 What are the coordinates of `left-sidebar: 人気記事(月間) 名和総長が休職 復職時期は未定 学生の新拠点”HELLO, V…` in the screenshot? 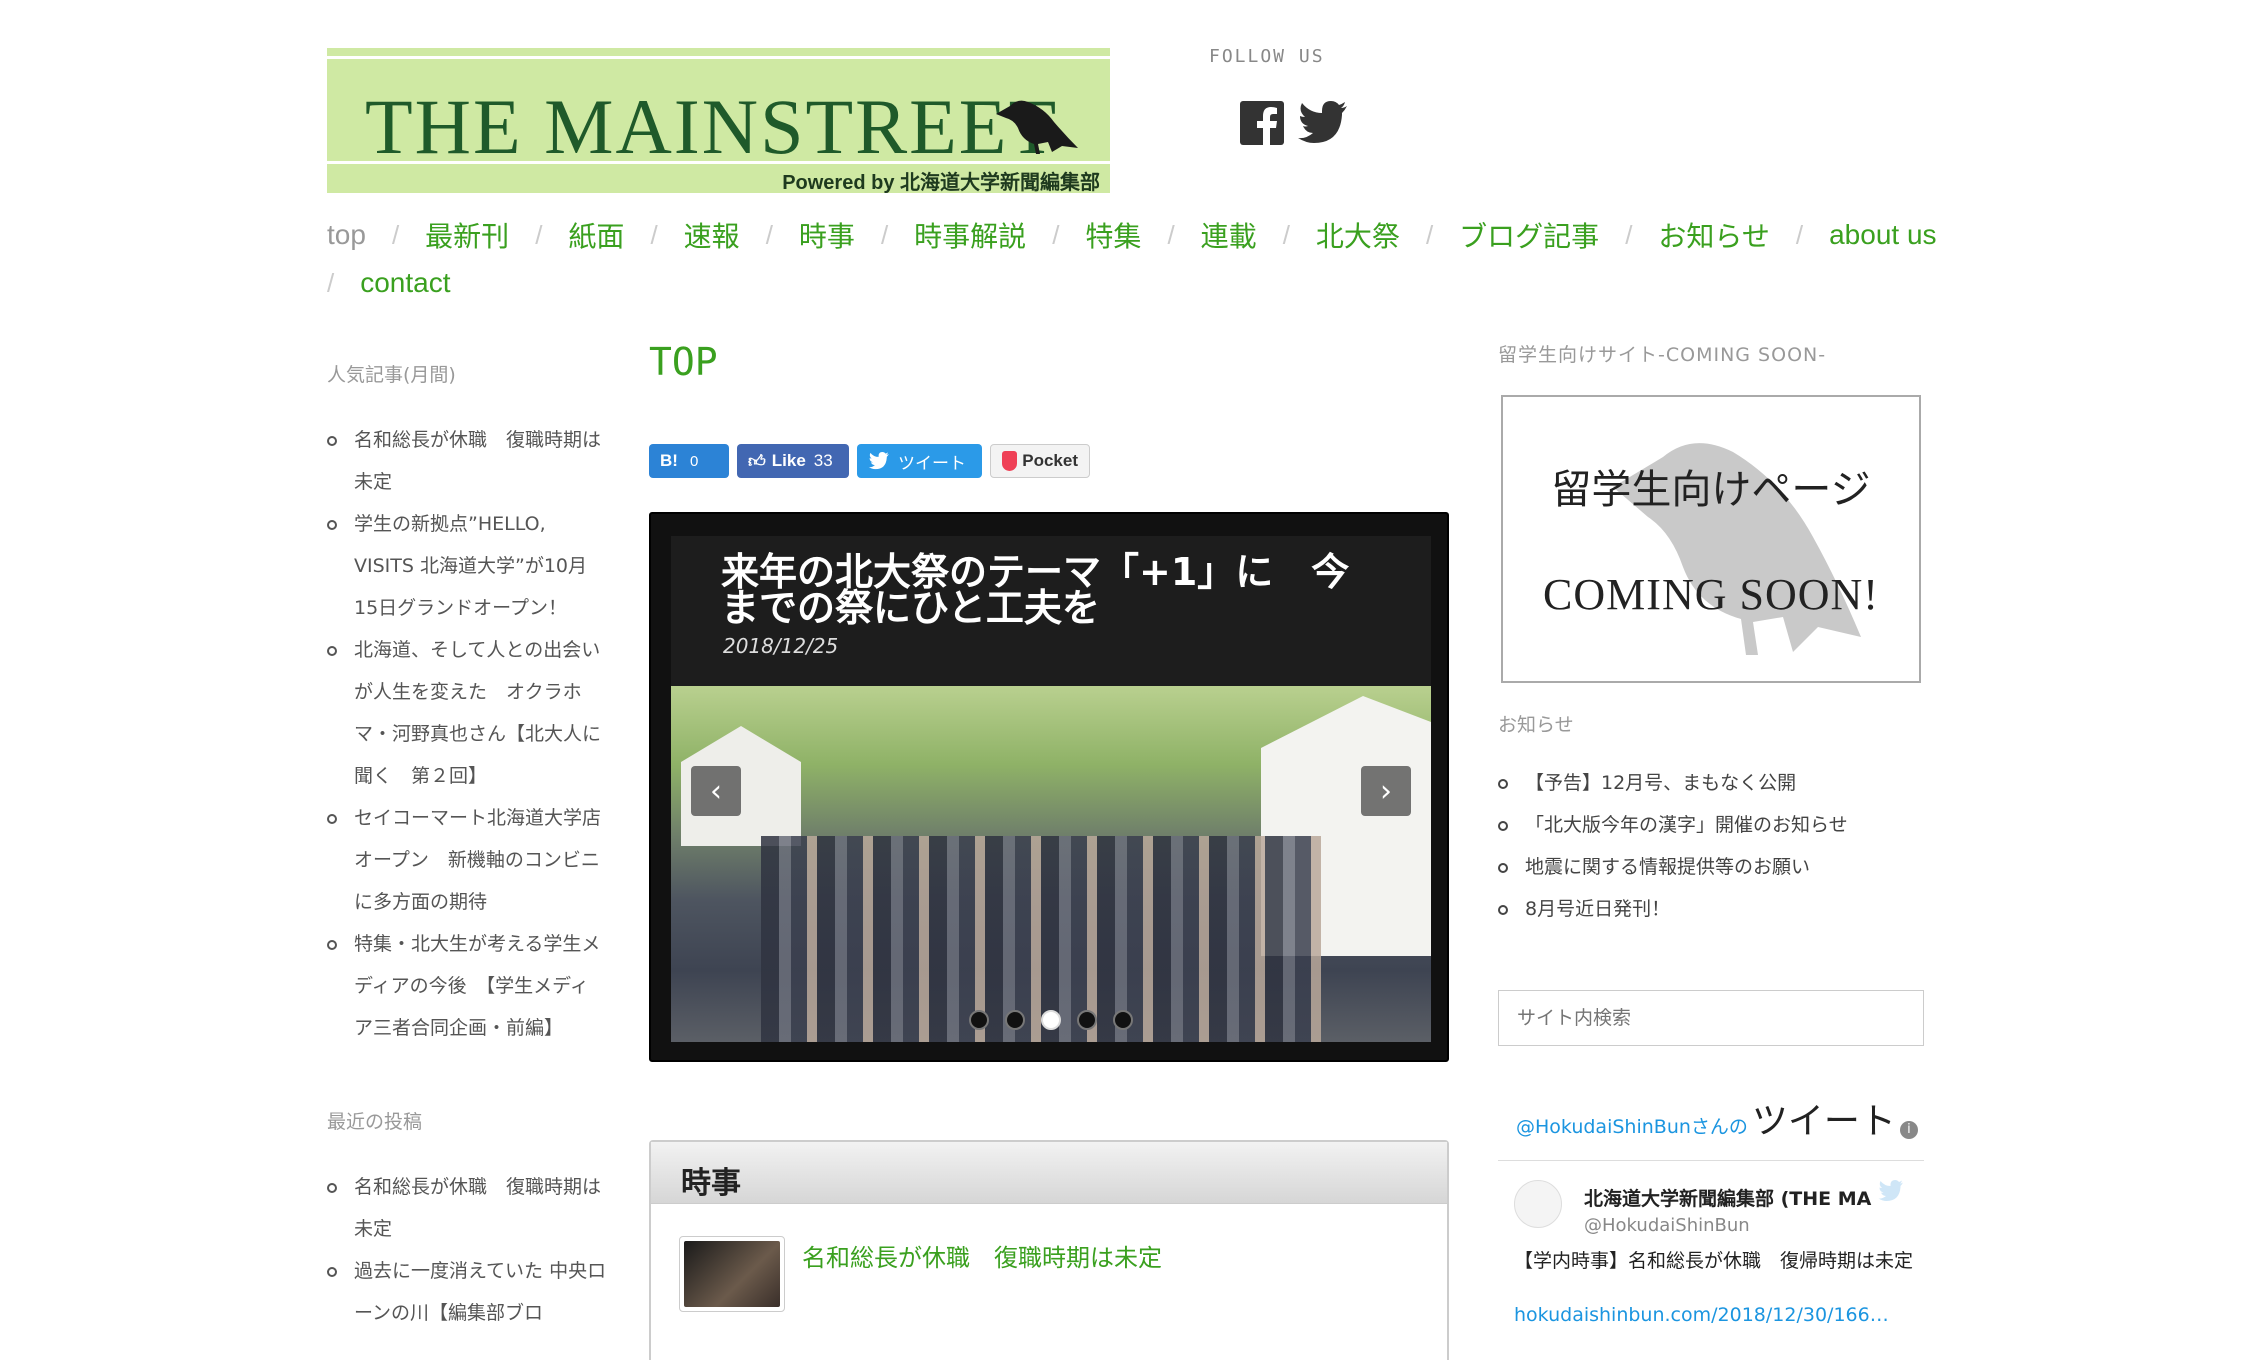 It's located at (473, 847).